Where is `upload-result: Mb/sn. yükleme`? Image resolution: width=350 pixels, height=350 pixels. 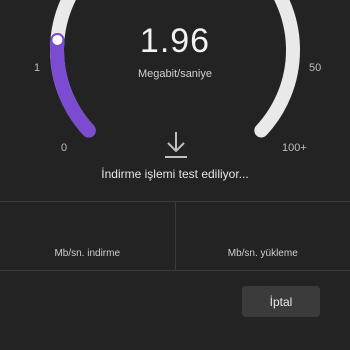 upload-result: Mb/sn. yükleme is located at coordinates (262, 236).